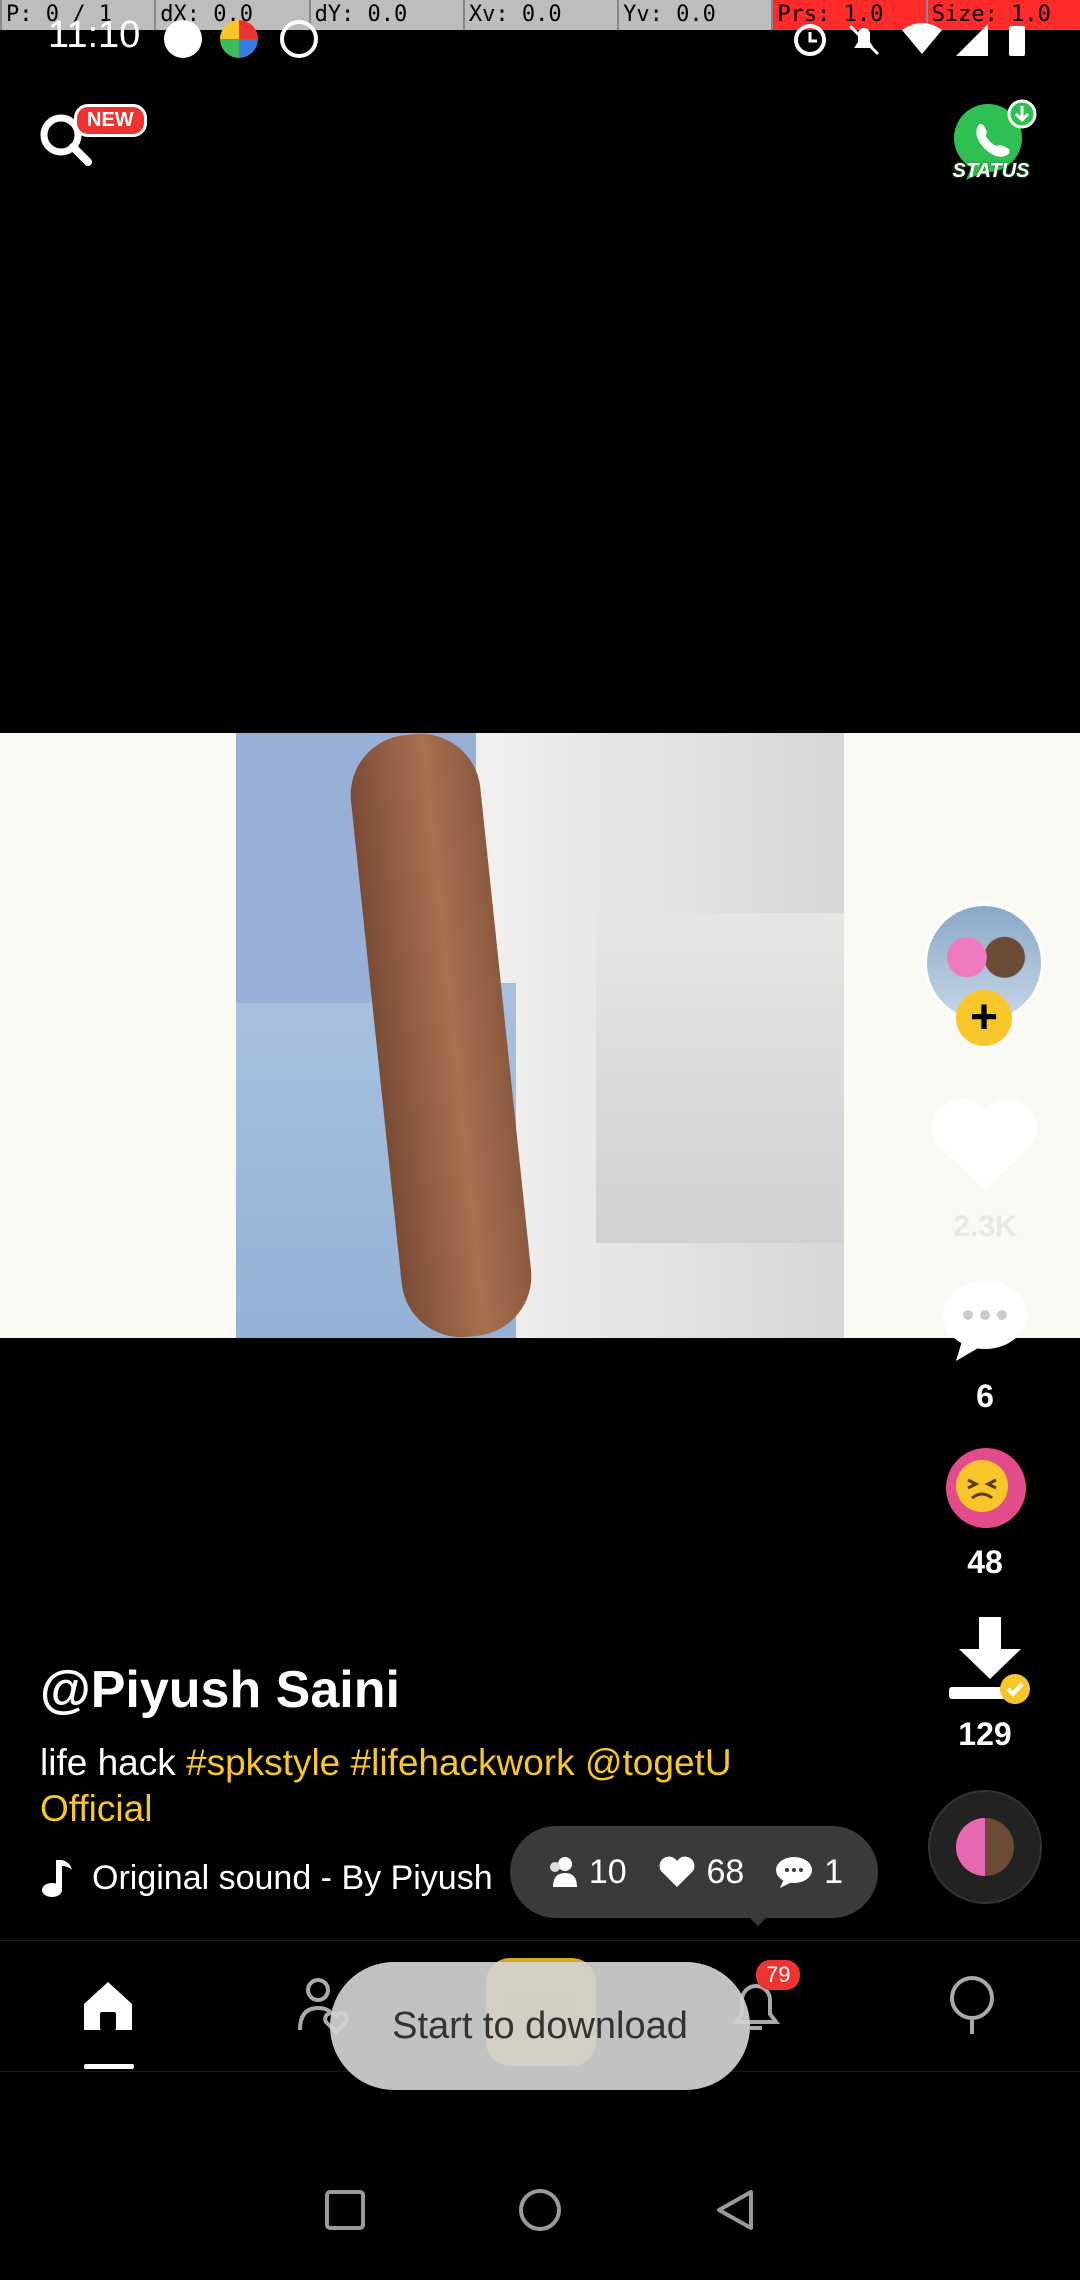 This screenshot has height=2280, width=1080. What do you see at coordinates (972, 40) in the screenshot?
I see `cellular-signal-icon` at bounding box center [972, 40].